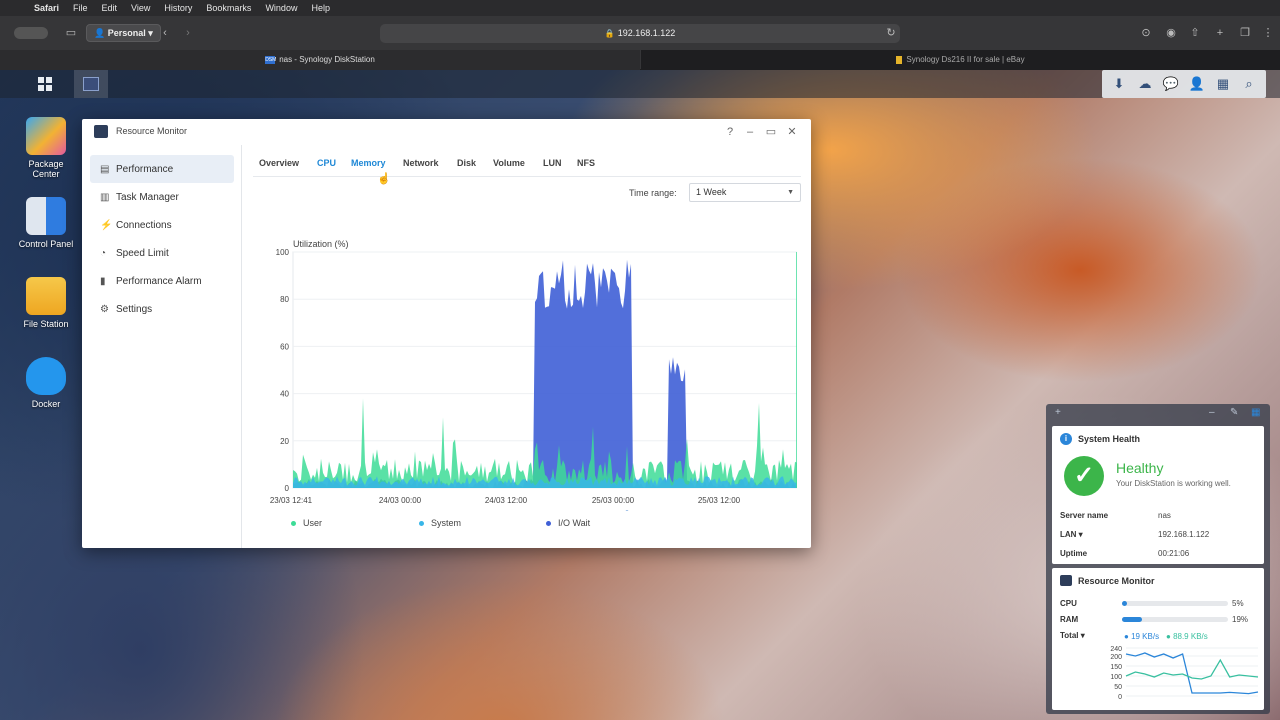 The height and width of the screenshot is (720, 1280). Describe the element at coordinates (891, 33) in the screenshot. I see `reload-icon: ↻` at that location.